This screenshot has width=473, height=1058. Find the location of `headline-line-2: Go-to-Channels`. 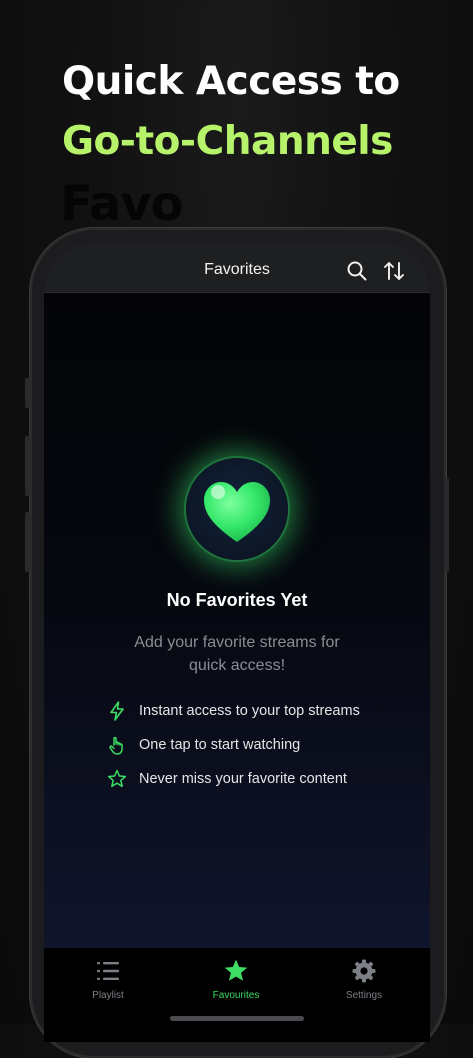

headline-line-2: Go-to-Channels is located at coordinates (227, 141).